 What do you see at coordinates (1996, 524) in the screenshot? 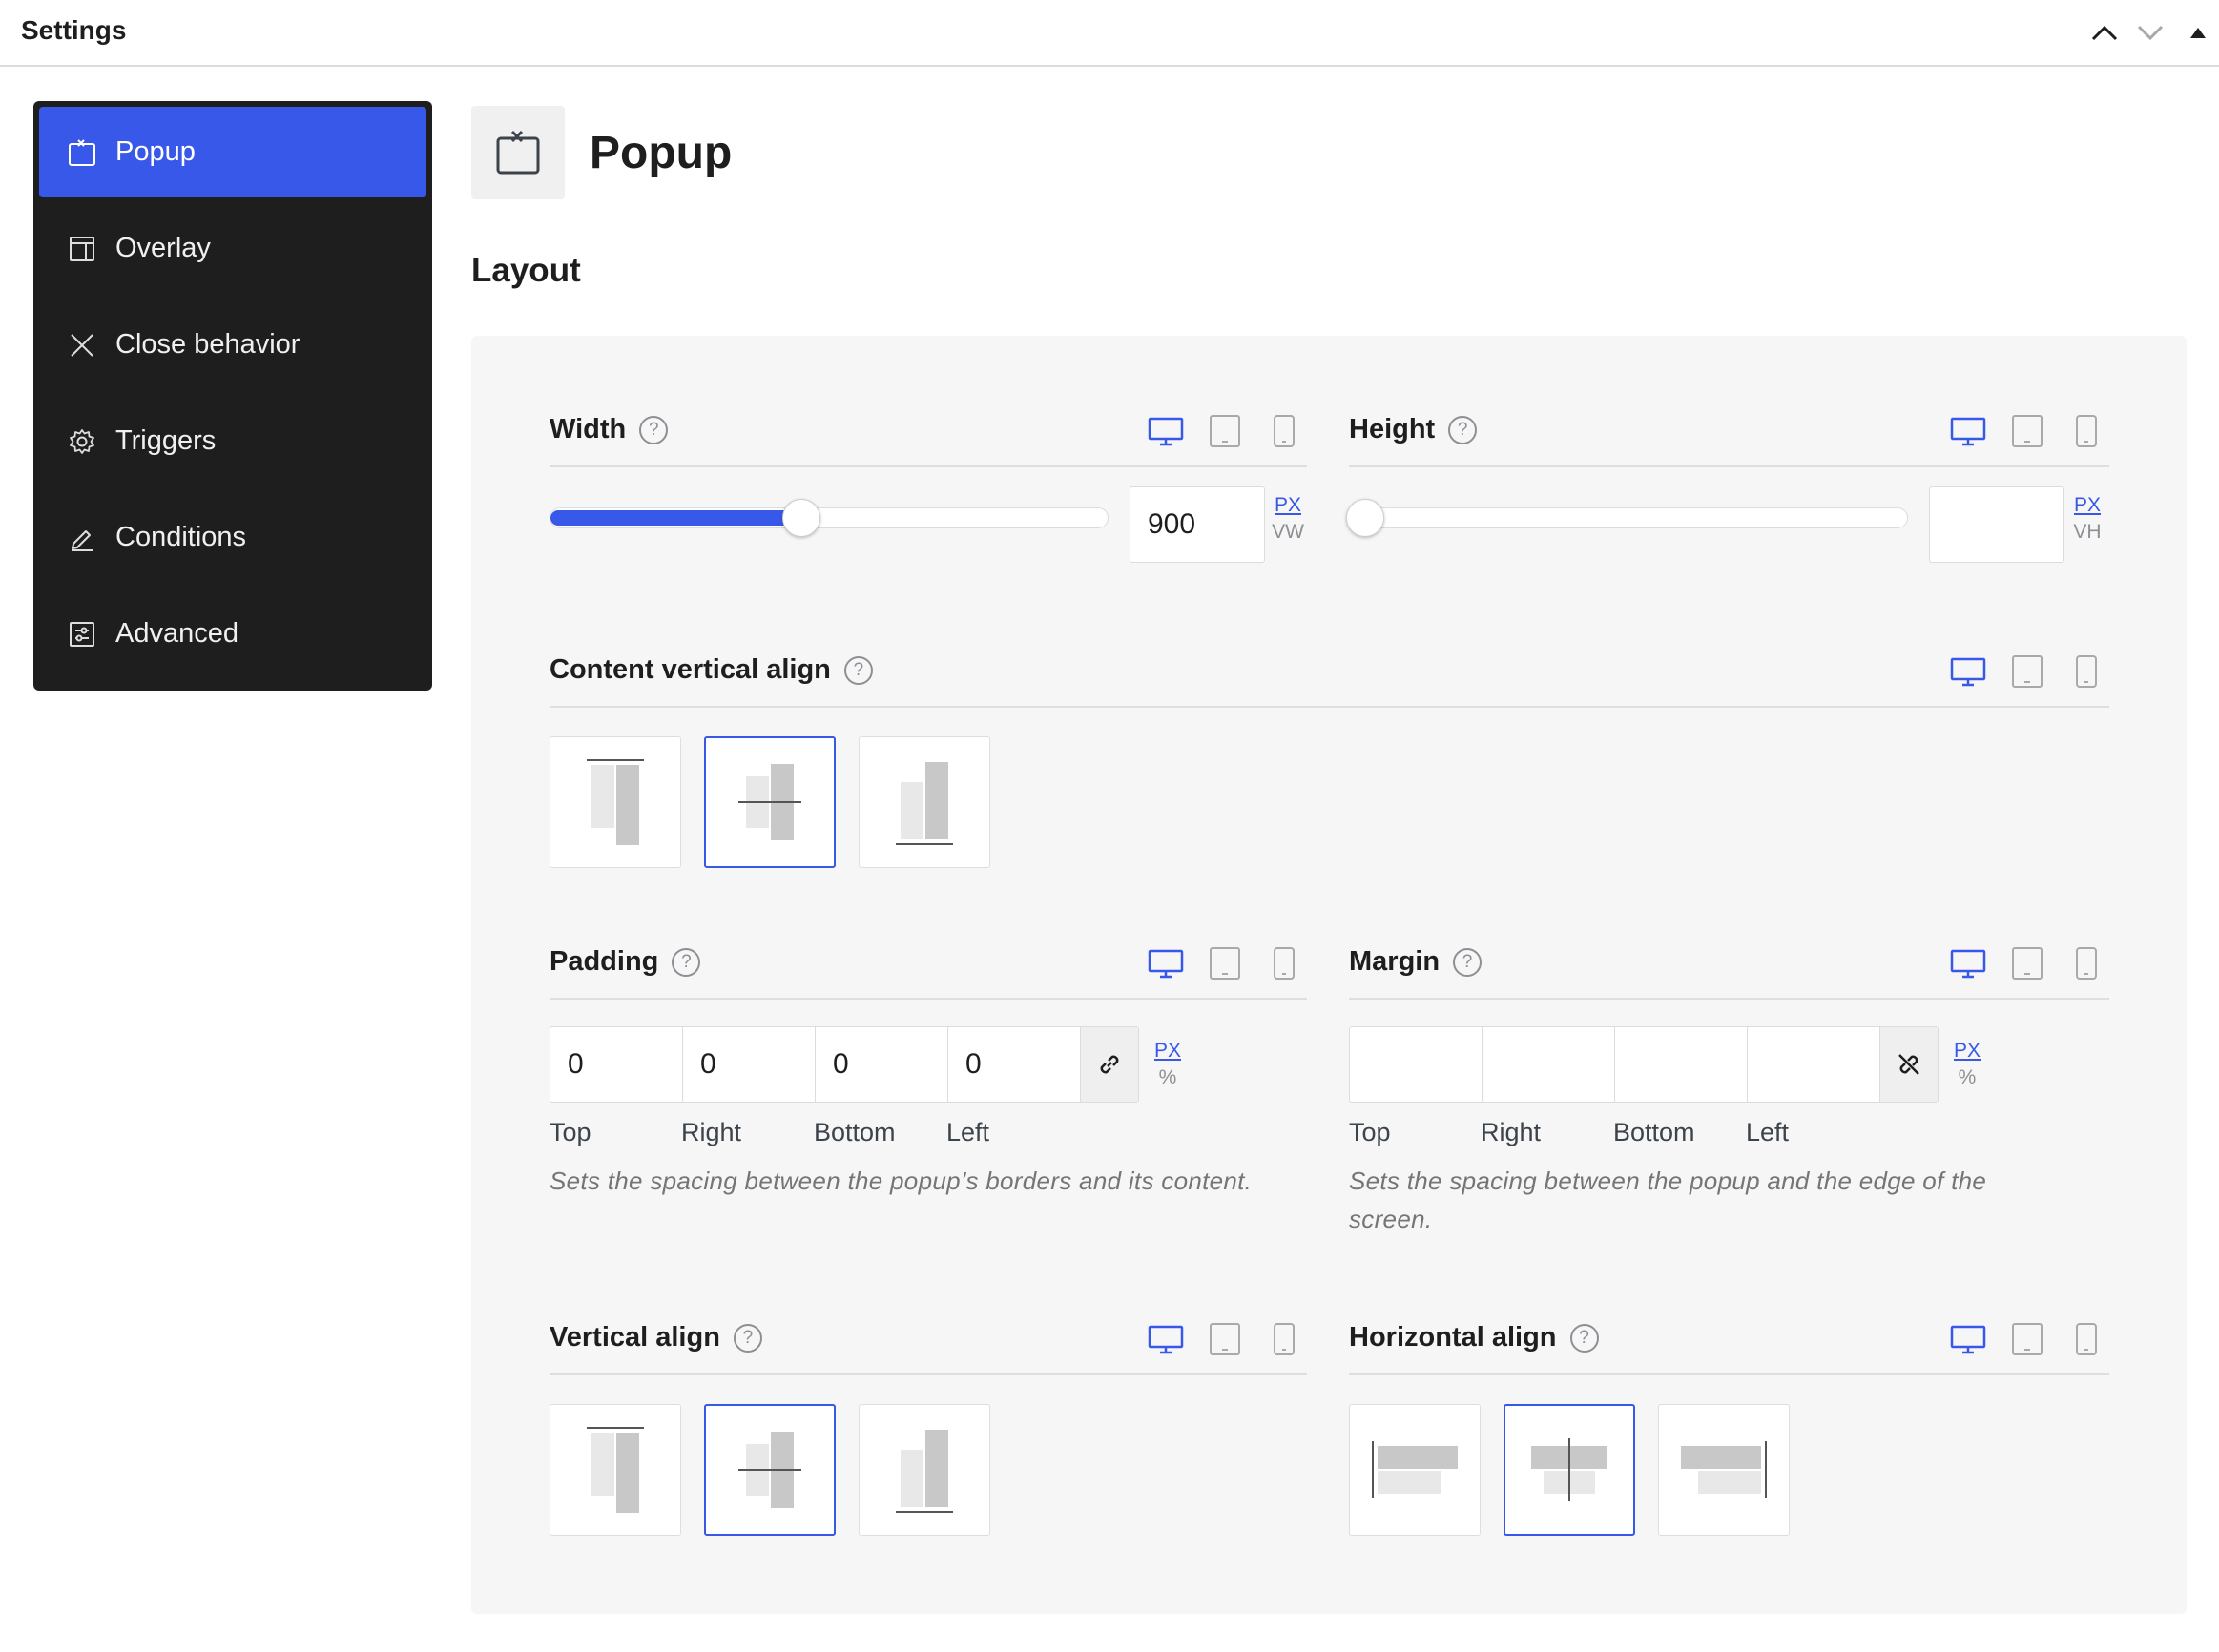
I see `height-input` at bounding box center [1996, 524].